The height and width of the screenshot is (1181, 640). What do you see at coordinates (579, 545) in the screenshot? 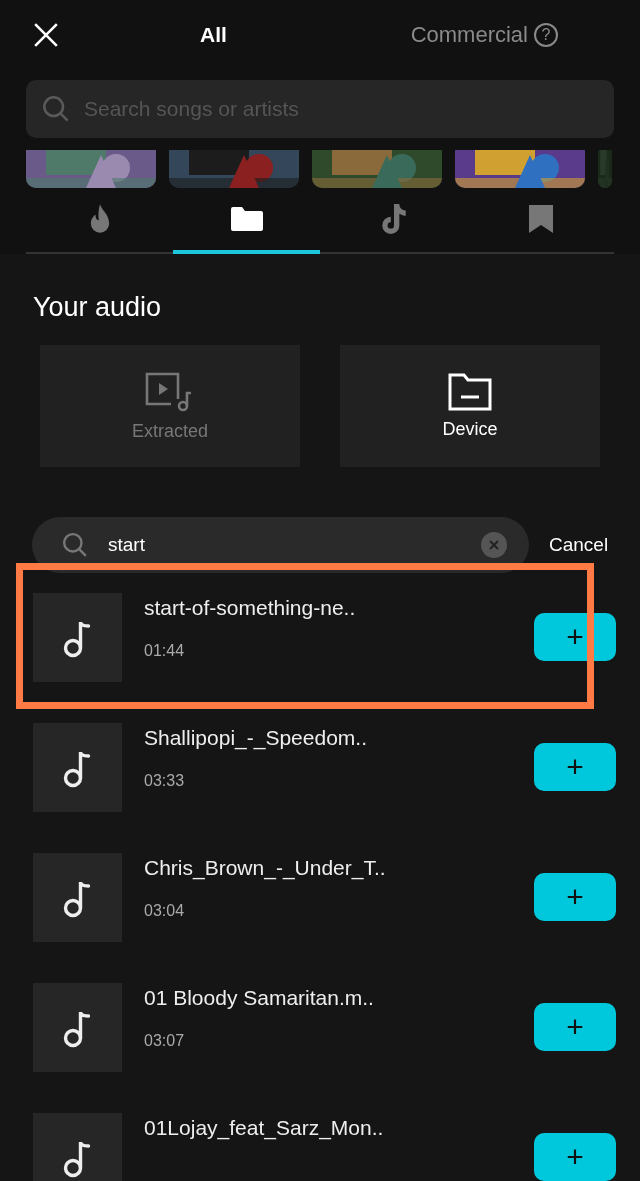
I see `cancel-button: Cancel` at bounding box center [579, 545].